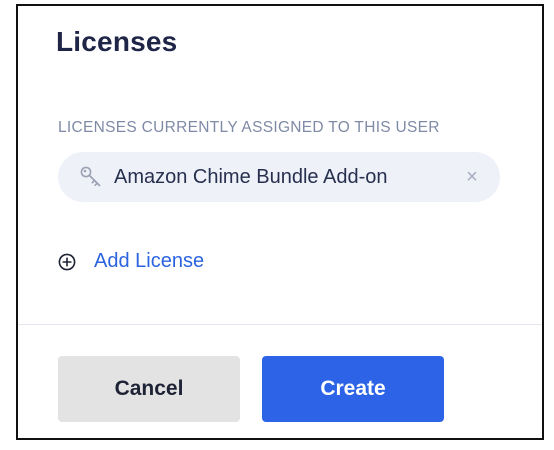 This screenshot has height=450, width=554. Describe the element at coordinates (472, 177) in the screenshot. I see `close-icon: ×` at that location.